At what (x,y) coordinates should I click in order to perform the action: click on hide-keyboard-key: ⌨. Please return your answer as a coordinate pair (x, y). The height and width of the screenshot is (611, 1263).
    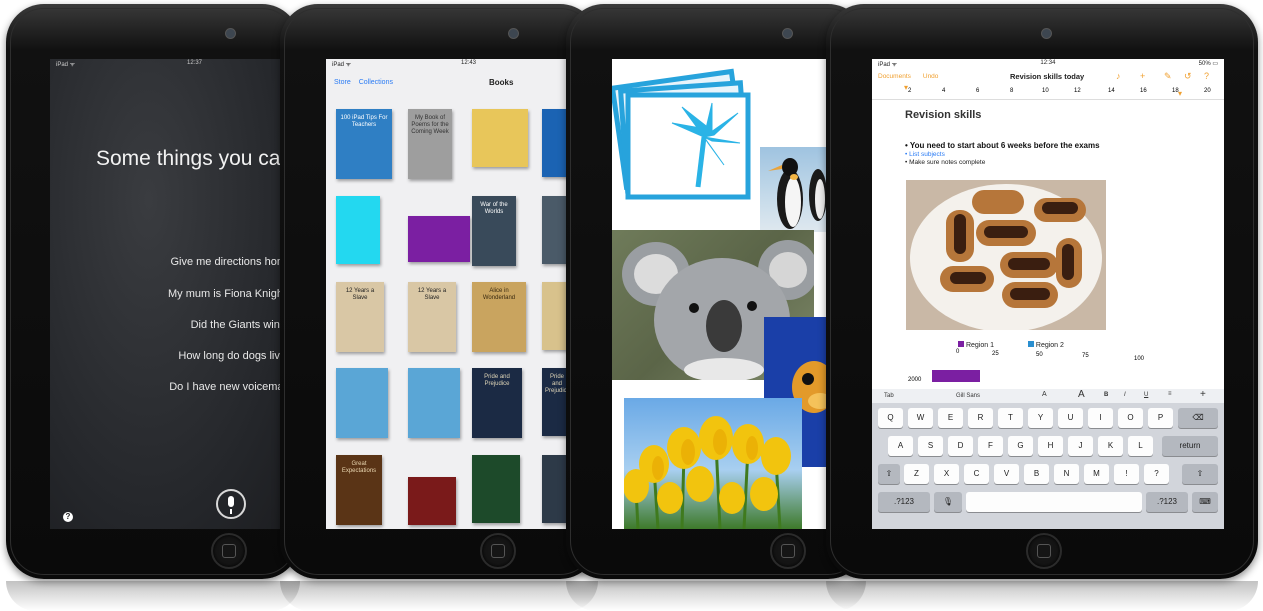
    Looking at the image, I should click on (1205, 502).